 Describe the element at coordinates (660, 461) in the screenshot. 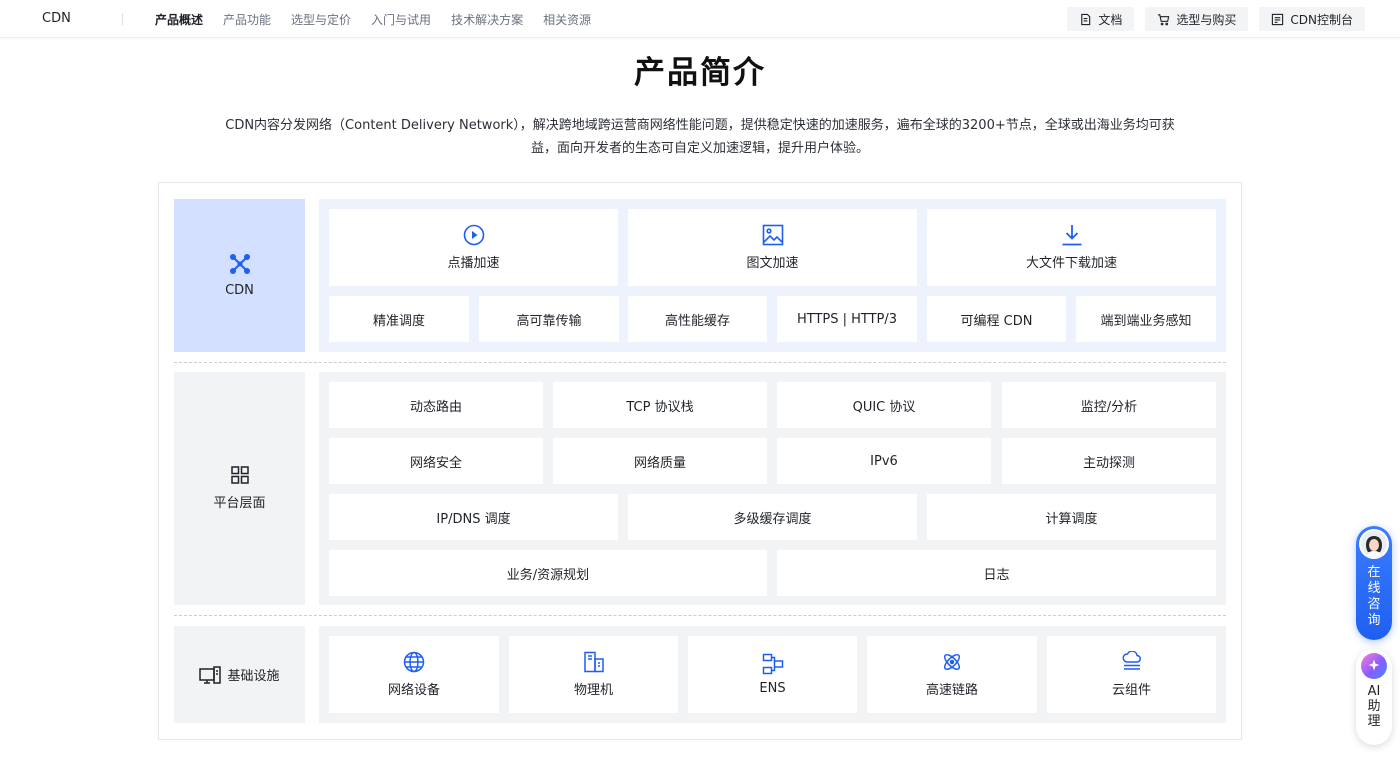

I see `platform-item: 网络质量` at that location.